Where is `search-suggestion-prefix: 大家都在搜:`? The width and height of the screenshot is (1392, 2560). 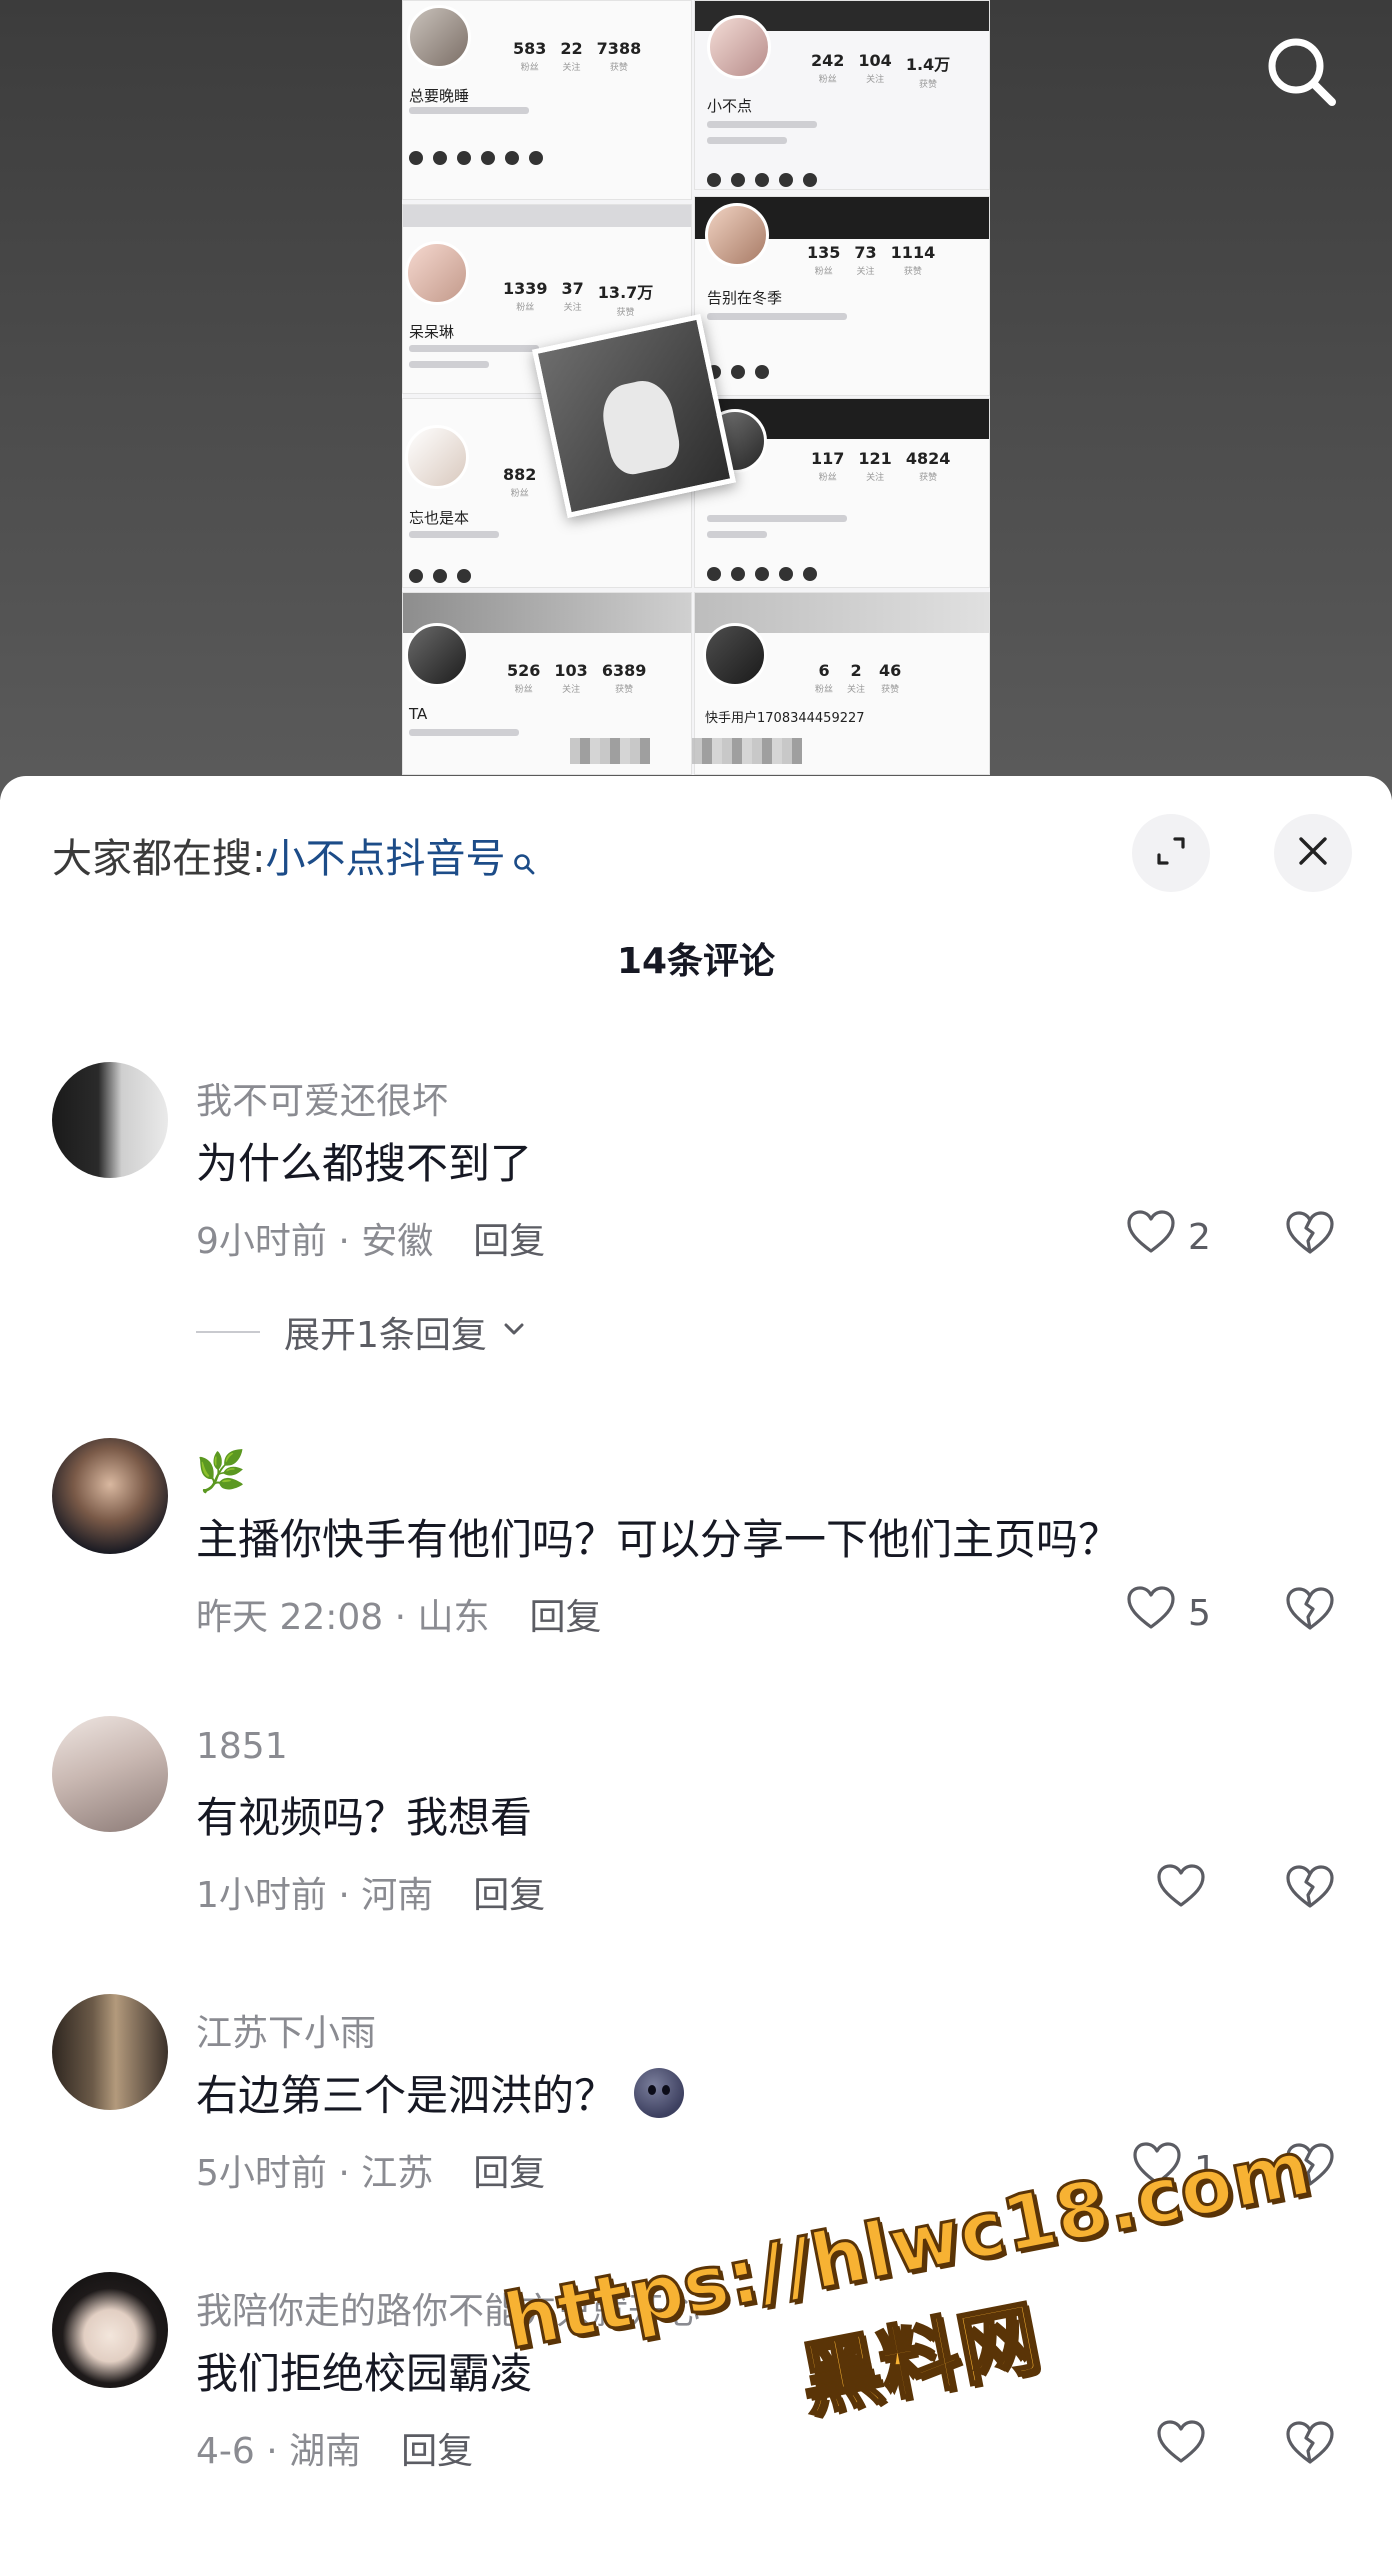
search-suggestion-prefix: 大家都在搜: is located at coordinates (159, 859).